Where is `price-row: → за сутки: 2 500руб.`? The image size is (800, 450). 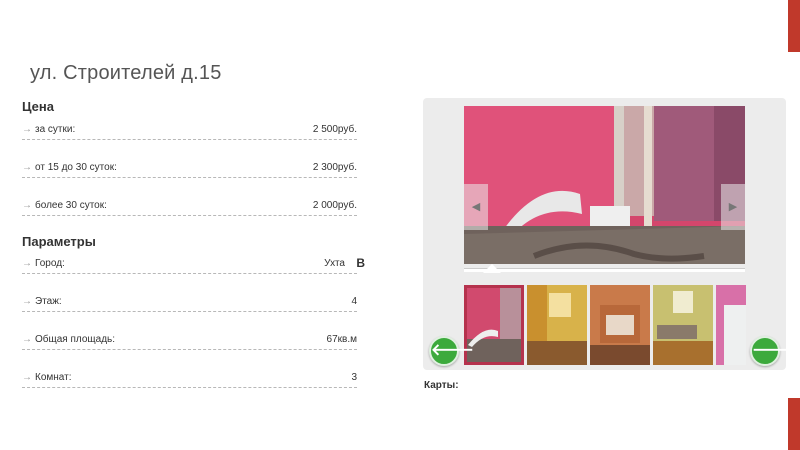 price-row: → за сутки: 2 500руб. is located at coordinates (189, 130).